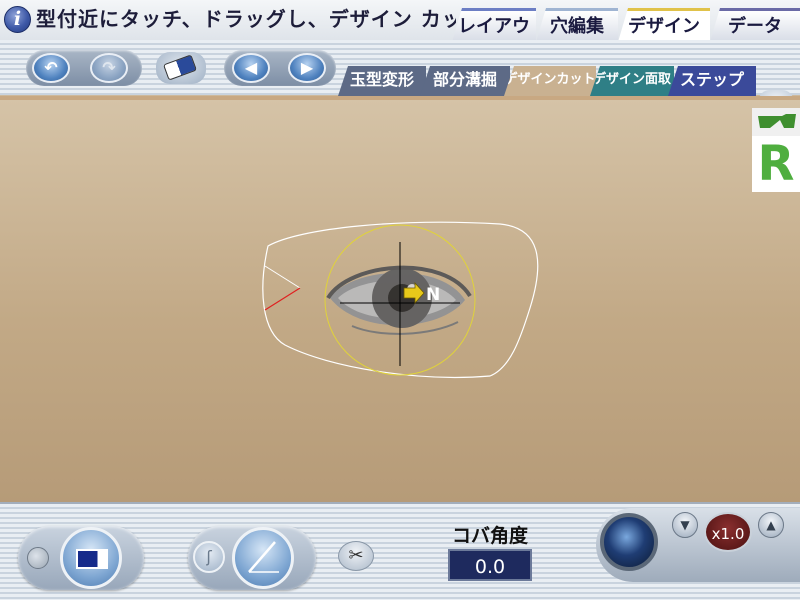 This screenshot has height=600, width=800. I want to click on status-led, so click(38, 558).